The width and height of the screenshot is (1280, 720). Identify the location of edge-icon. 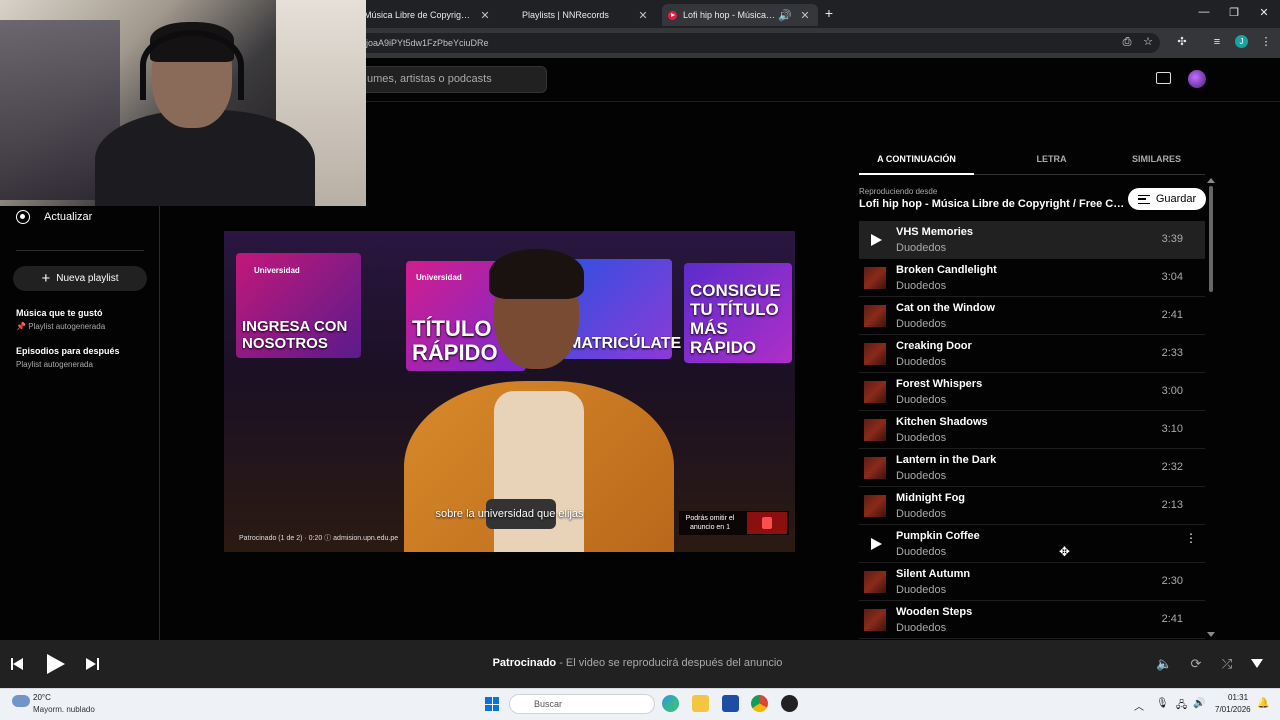
(670, 703).